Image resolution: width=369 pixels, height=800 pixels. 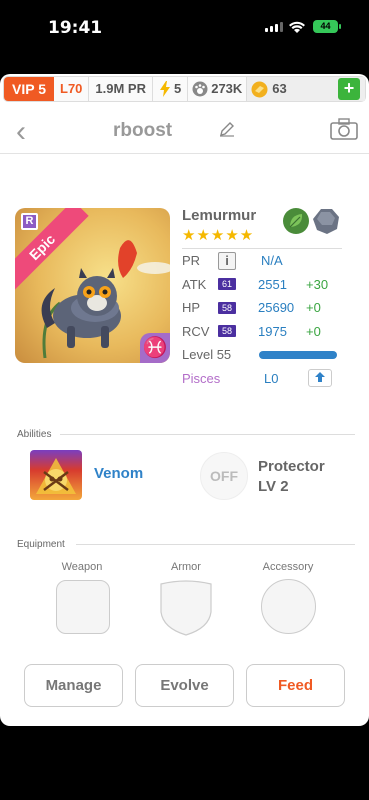 I want to click on skull-icon, so click(x=56, y=476).